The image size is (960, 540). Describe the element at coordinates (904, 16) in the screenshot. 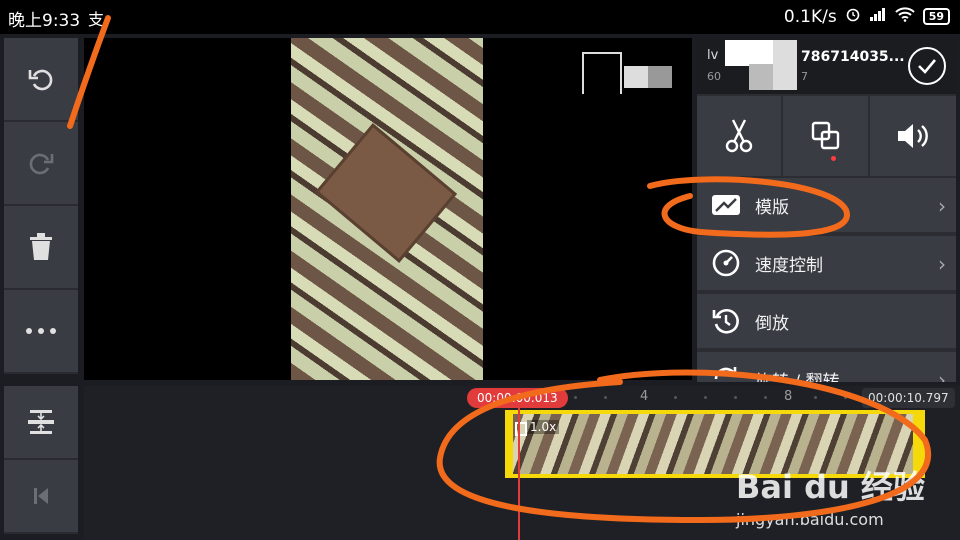

I see `wifi-icon` at that location.